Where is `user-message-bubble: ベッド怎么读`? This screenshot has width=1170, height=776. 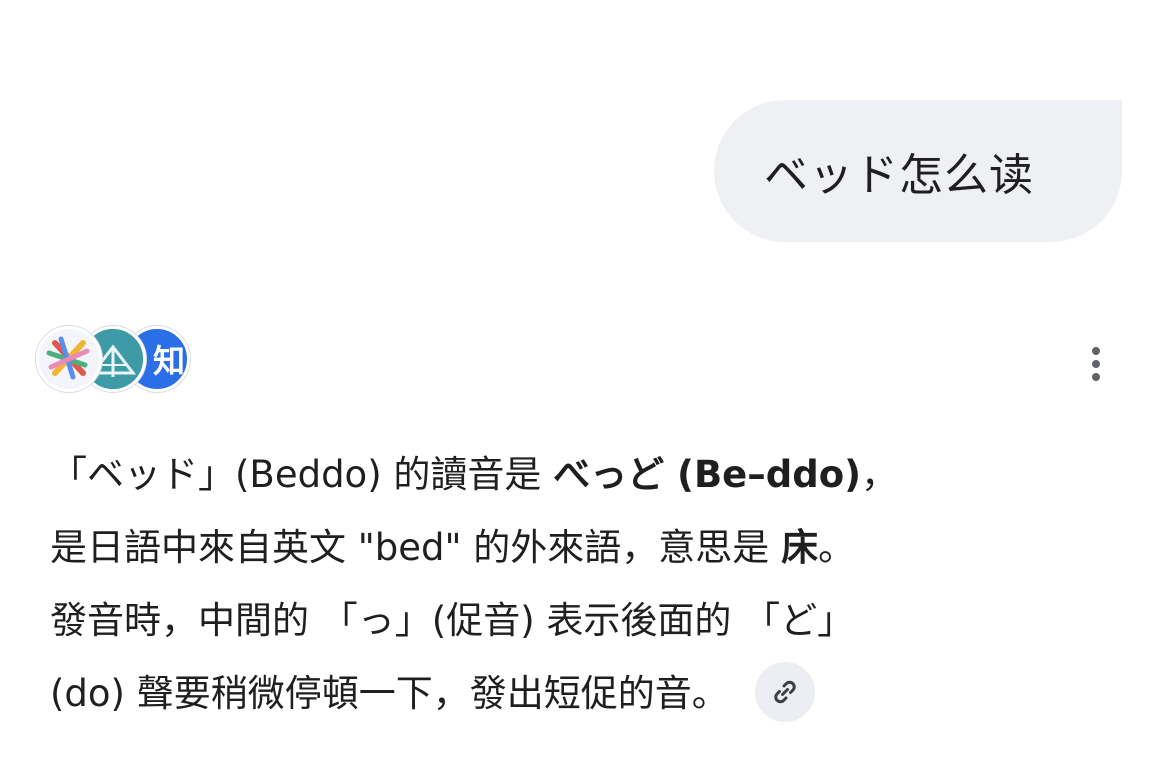 user-message-bubble: ベッド怎么读 is located at coordinates (918, 171).